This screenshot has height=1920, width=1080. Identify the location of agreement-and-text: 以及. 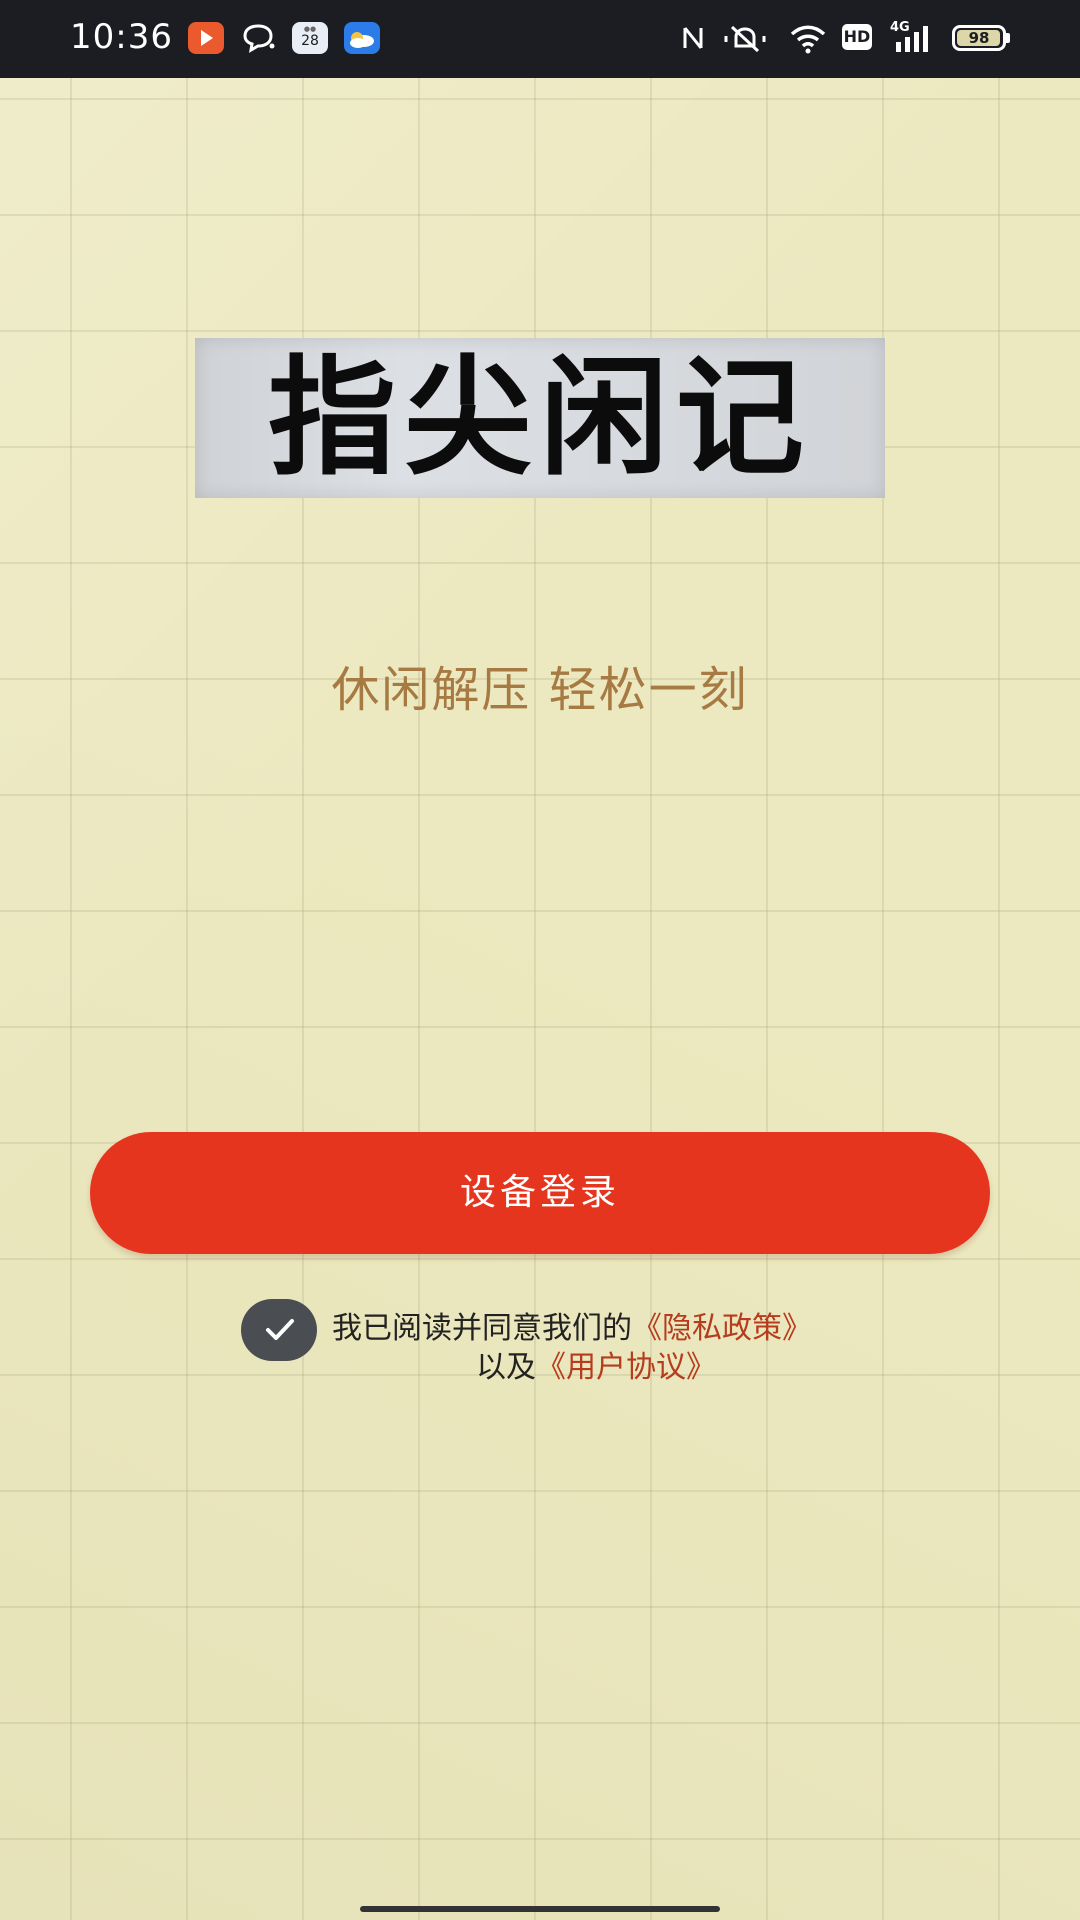
(506, 1367).